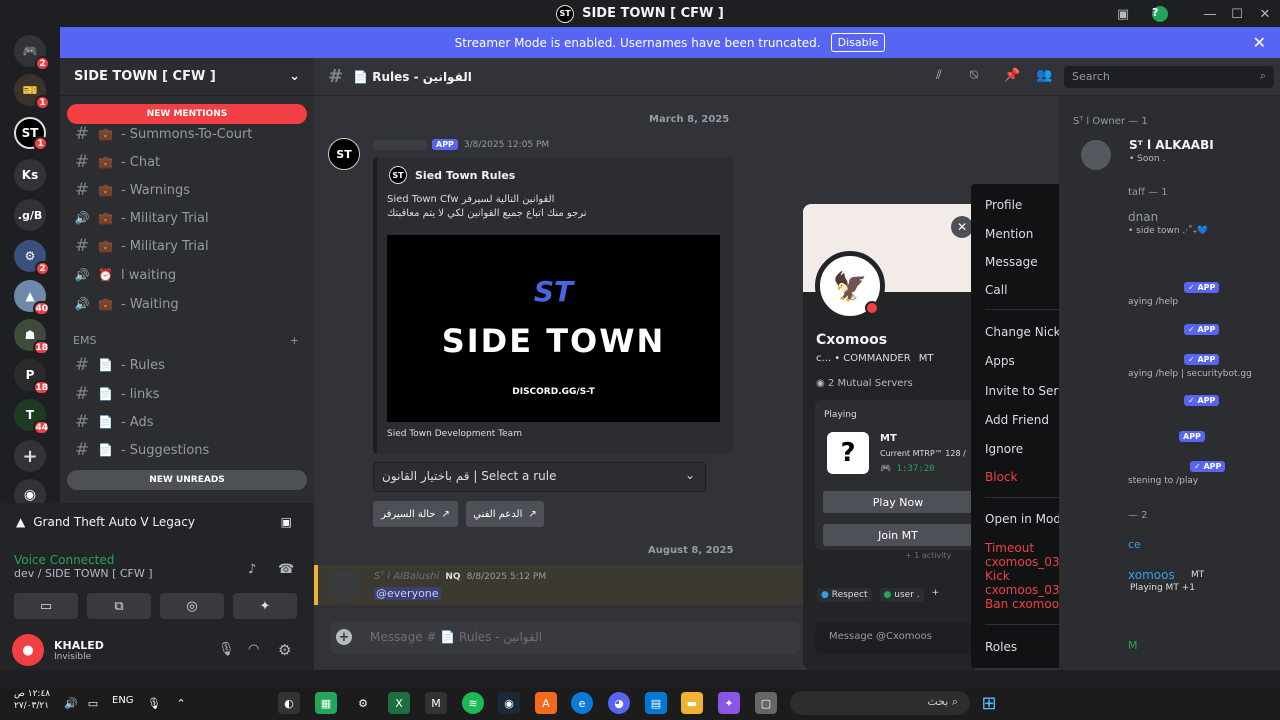  What do you see at coordinates (565, 638) in the screenshot?
I see `message-input: Message # 📄 Rules - القوانين` at bounding box center [565, 638].